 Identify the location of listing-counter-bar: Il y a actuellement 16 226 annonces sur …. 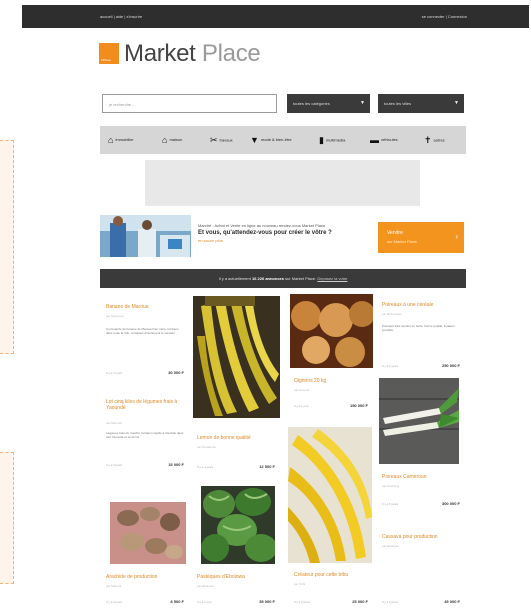
(283, 278).